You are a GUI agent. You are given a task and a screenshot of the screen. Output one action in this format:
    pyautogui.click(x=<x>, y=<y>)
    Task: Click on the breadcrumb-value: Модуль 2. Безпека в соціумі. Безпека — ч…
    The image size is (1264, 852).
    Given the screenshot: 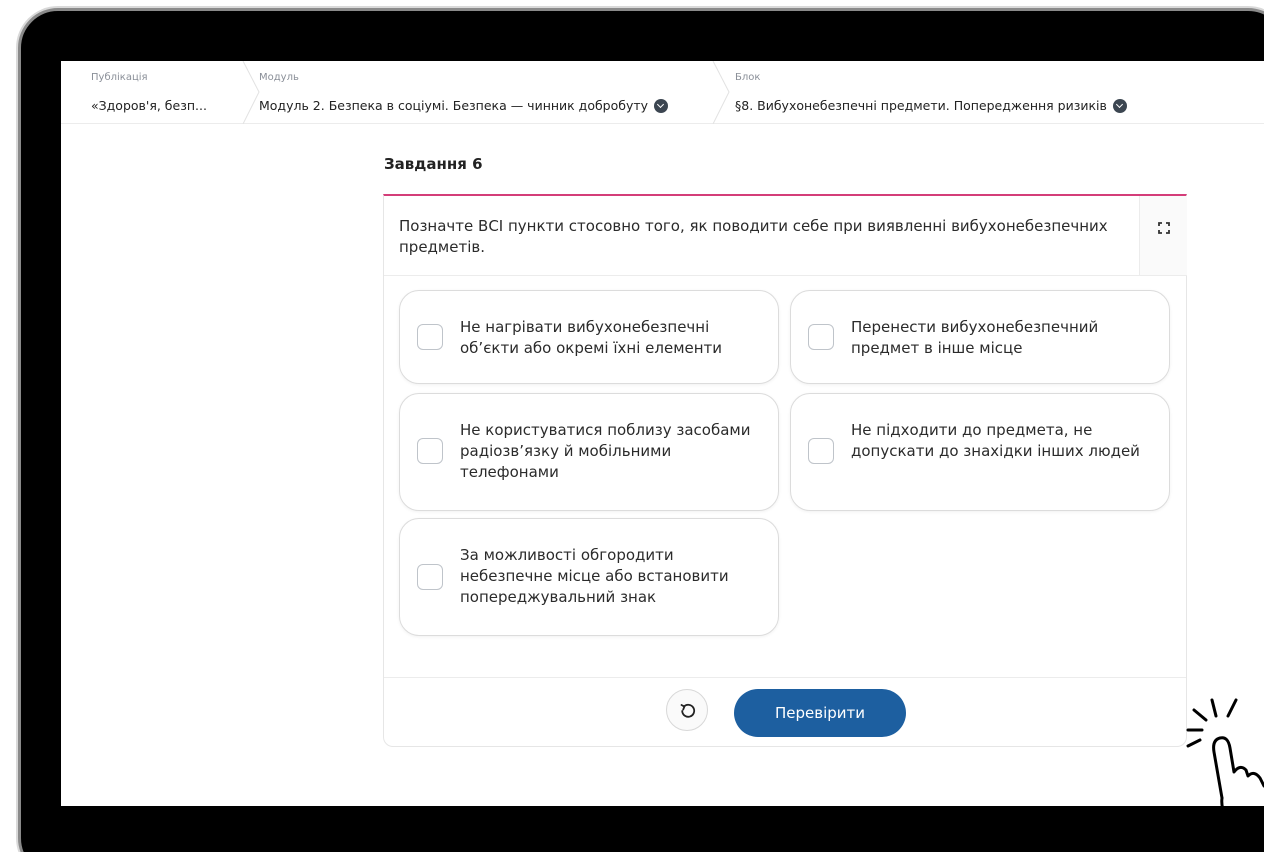 What is the action you would take?
    pyautogui.click(x=464, y=105)
    